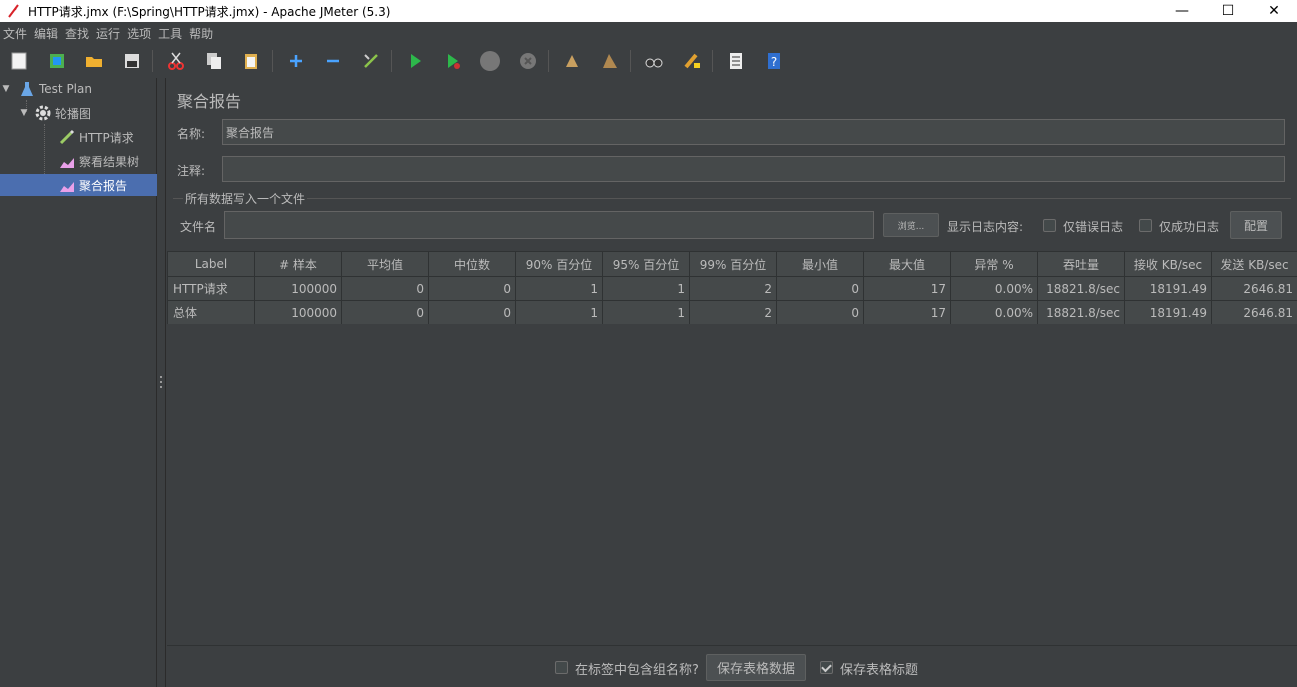 This screenshot has width=1297, height=687. Describe the element at coordinates (191, 171) in the screenshot. I see `comment-label: 注释:` at that location.